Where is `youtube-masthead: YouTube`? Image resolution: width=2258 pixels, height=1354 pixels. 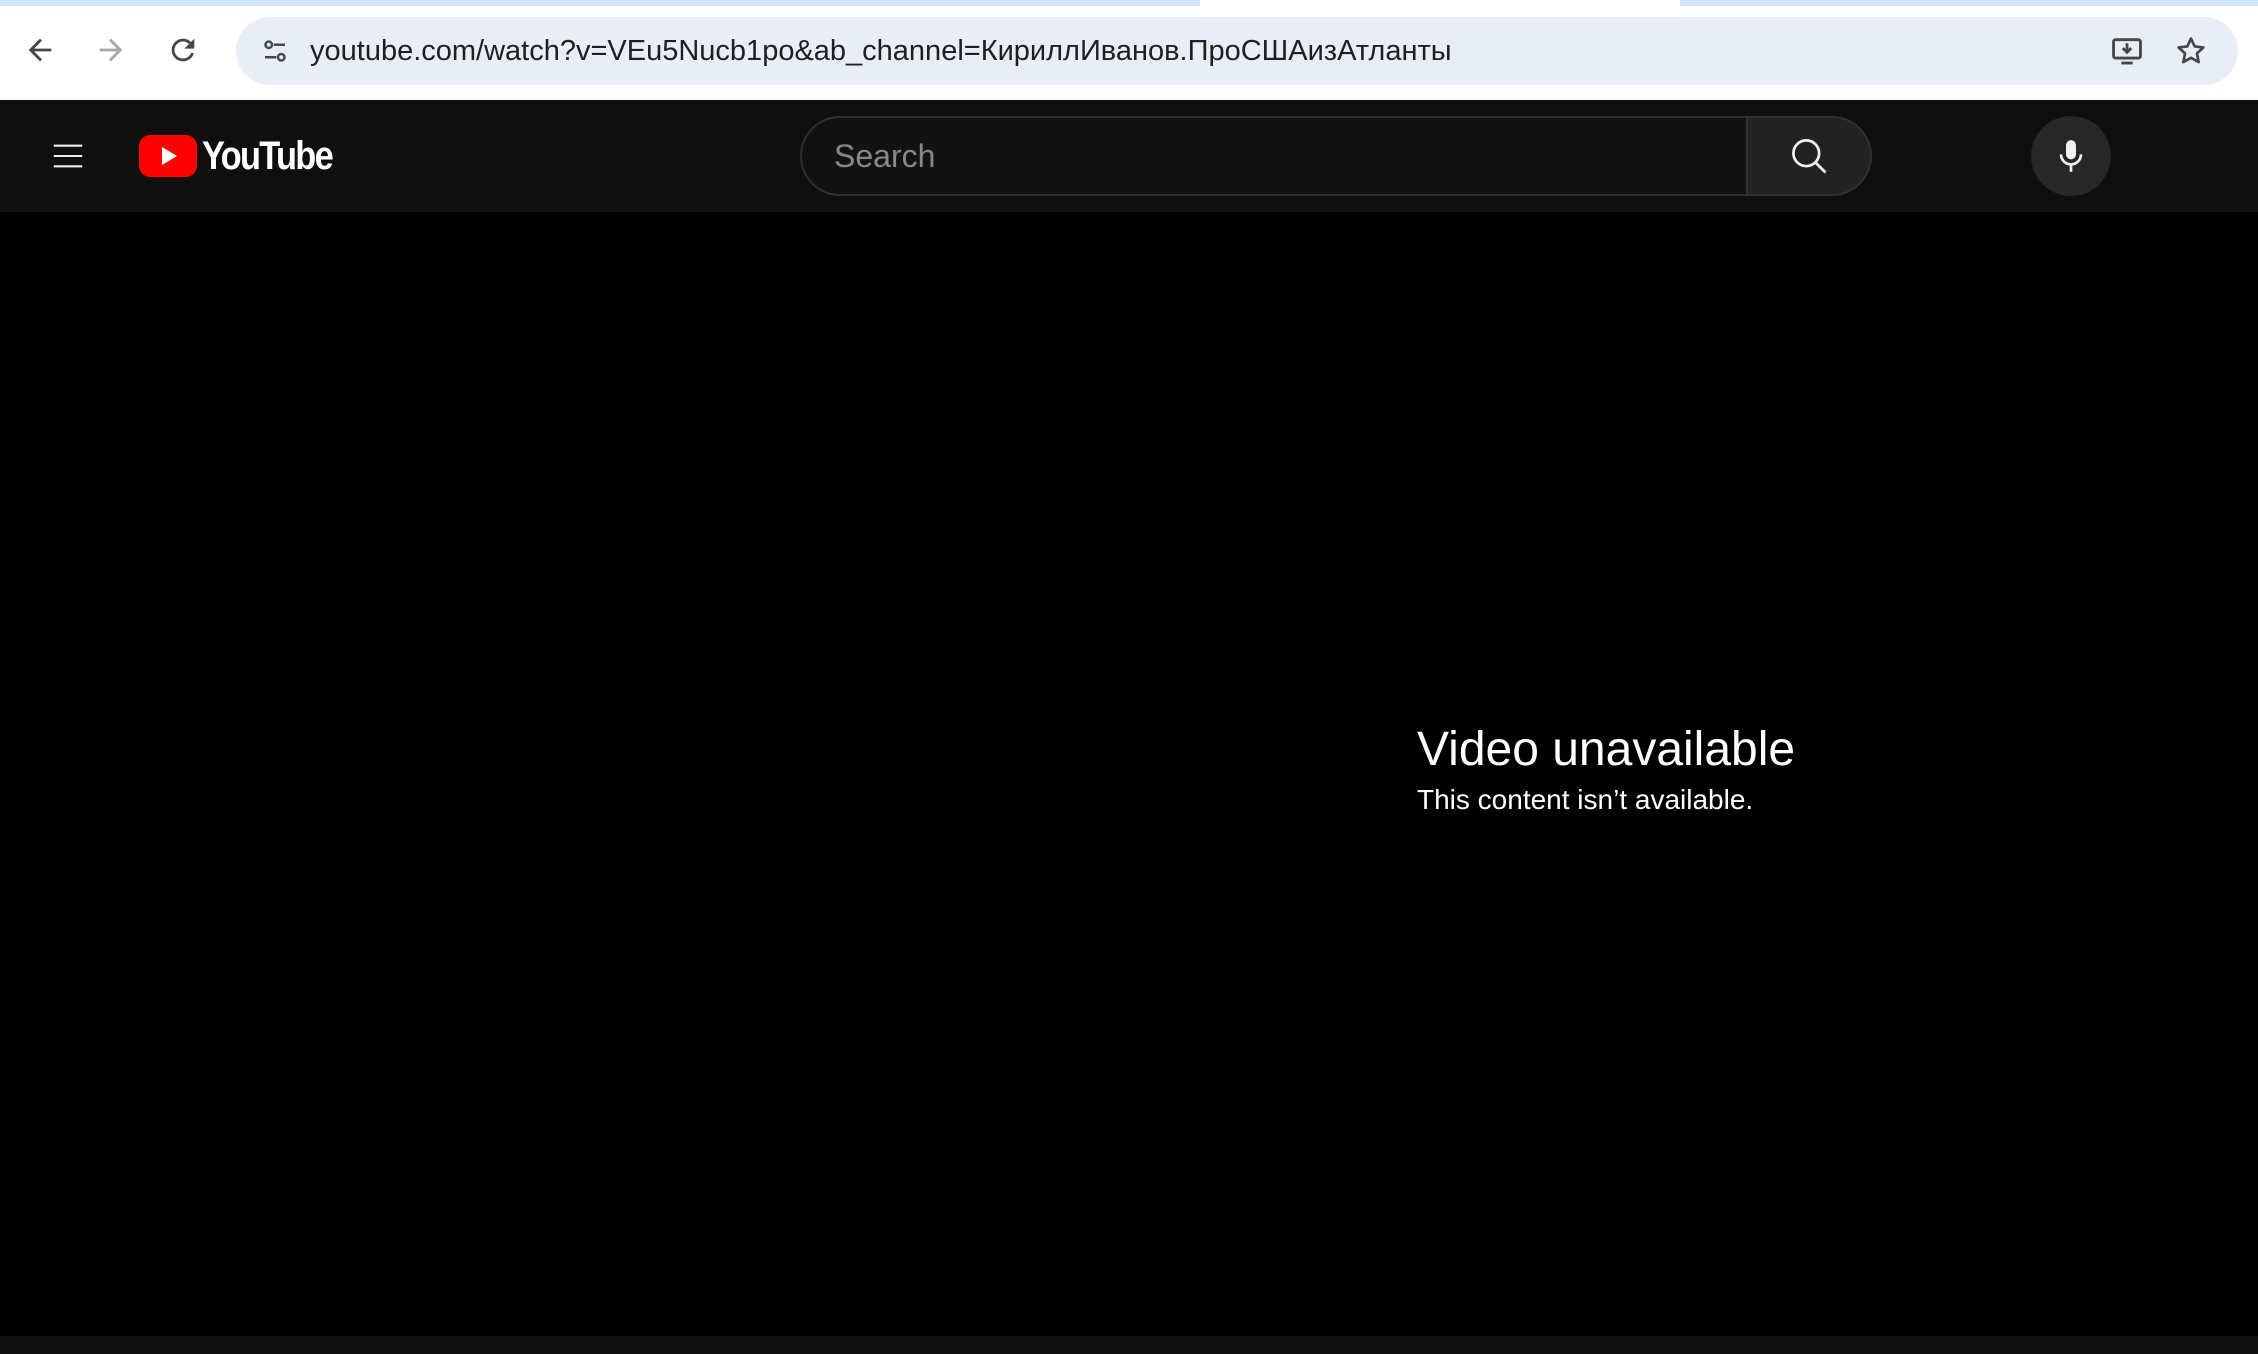
youtube-masthead: YouTube is located at coordinates (1129, 156).